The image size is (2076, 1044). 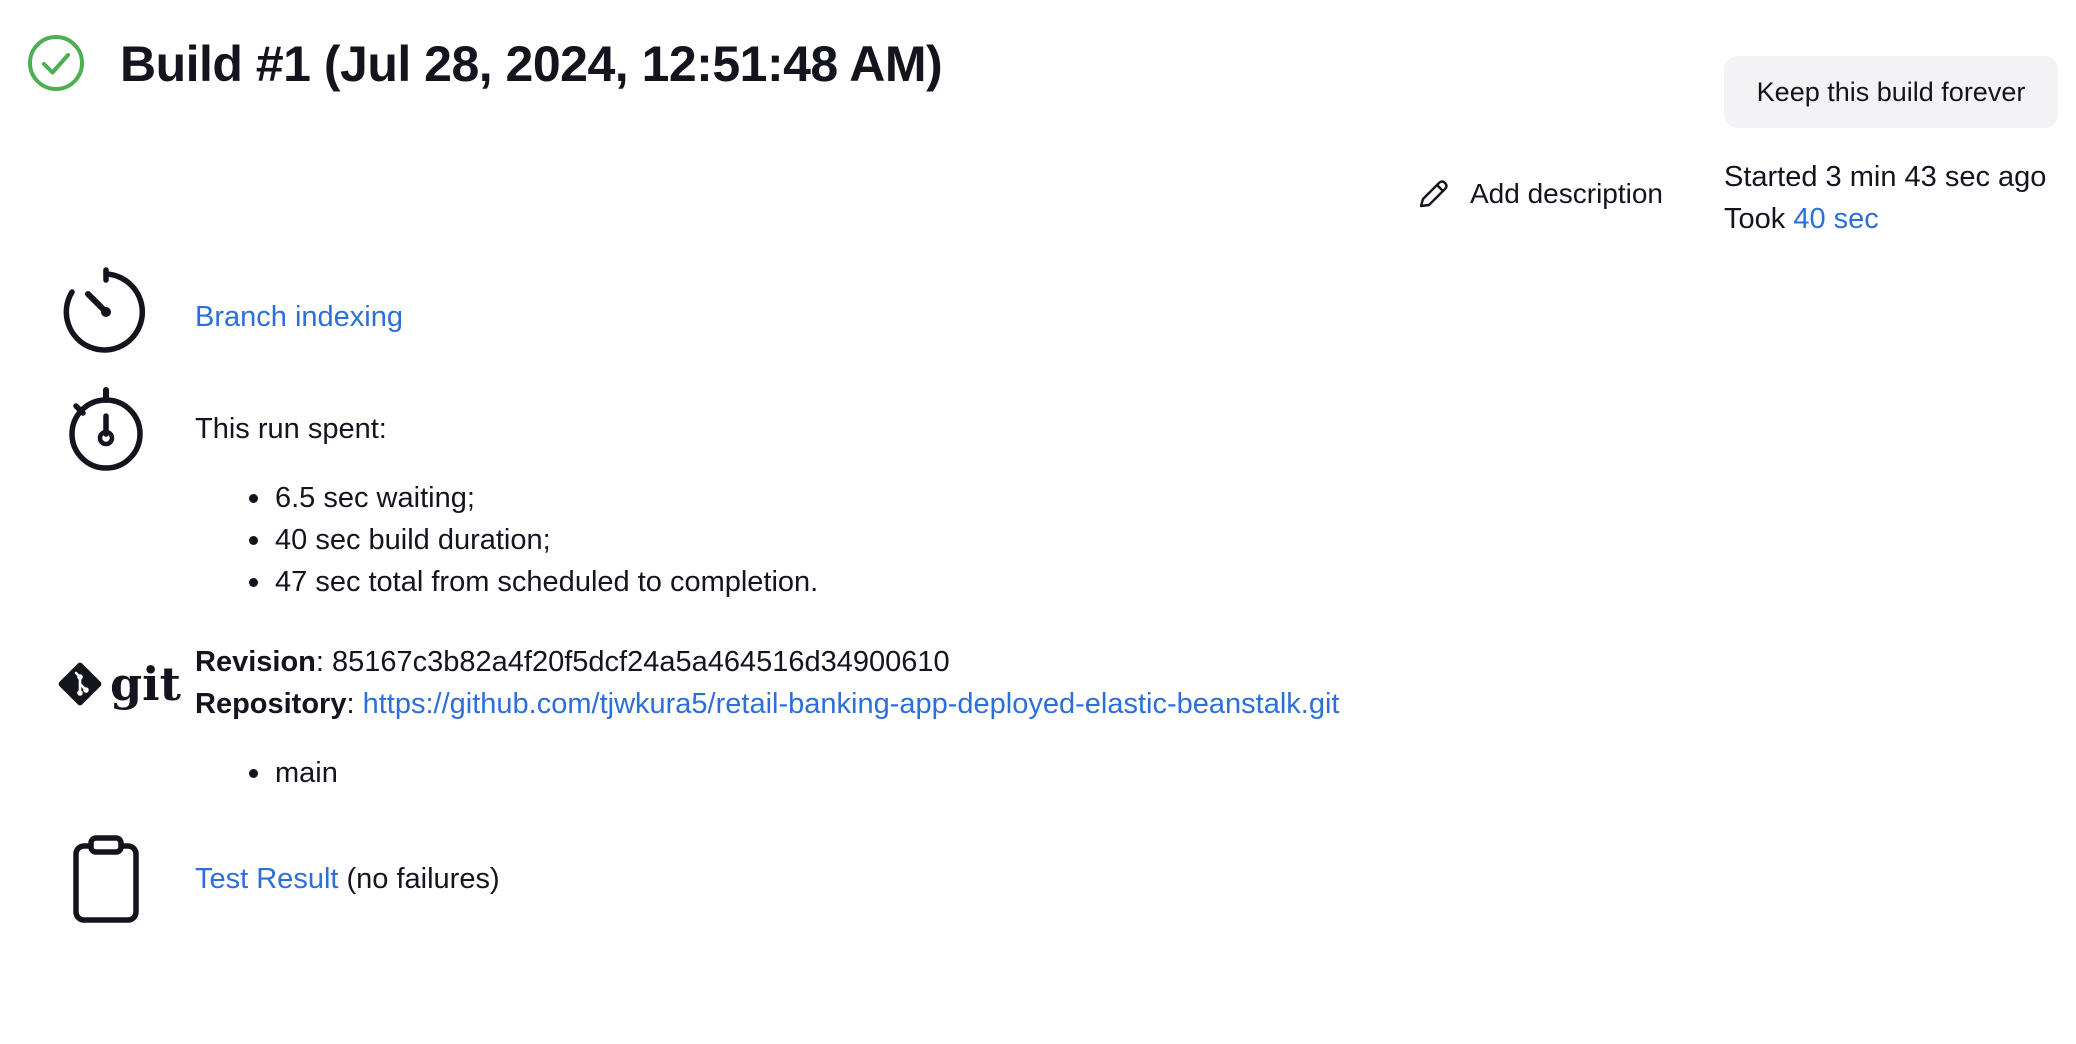 I want to click on test-result-link: Test Result, so click(x=266, y=879).